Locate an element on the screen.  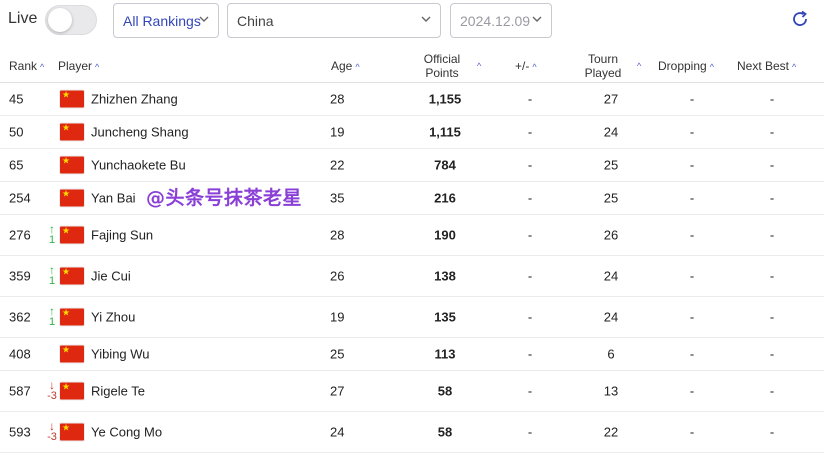
toolbar: Live All Rankings China 2024.12.09 is located at coordinates (412, 22).